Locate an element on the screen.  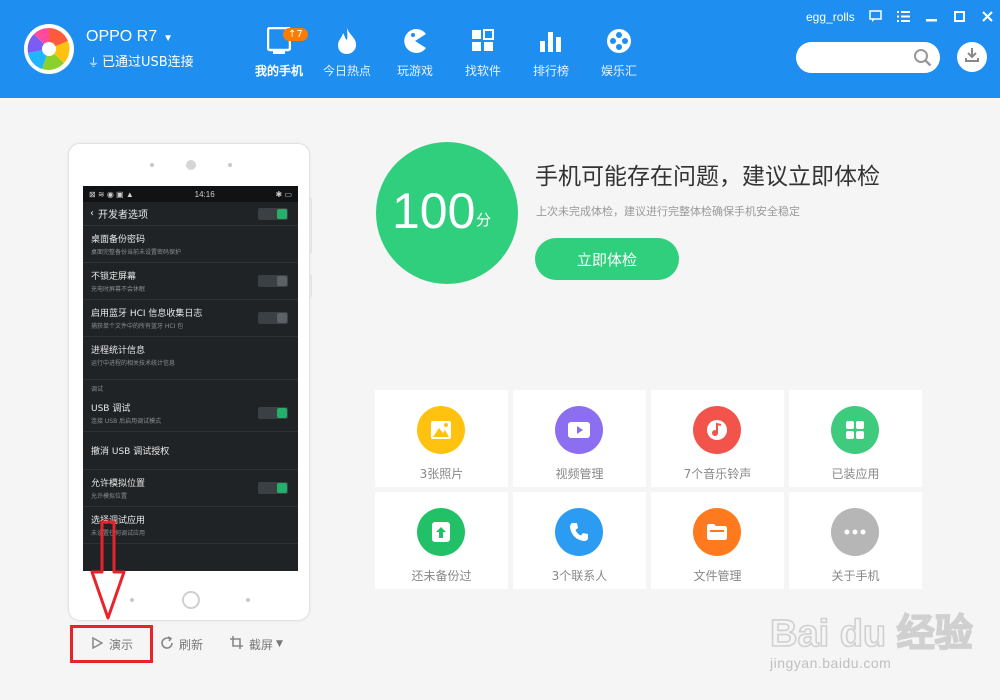
phone-camera is located at coordinates (191, 165).